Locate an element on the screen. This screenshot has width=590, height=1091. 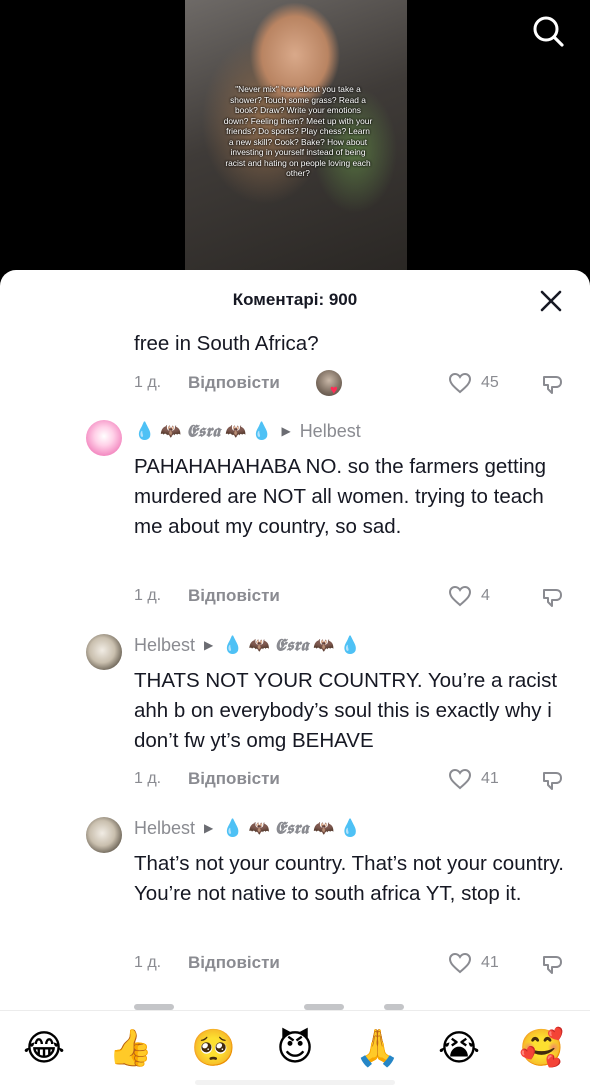
comment-meta: 1 д. Відповісти 4 is located at coordinates (354, 597).